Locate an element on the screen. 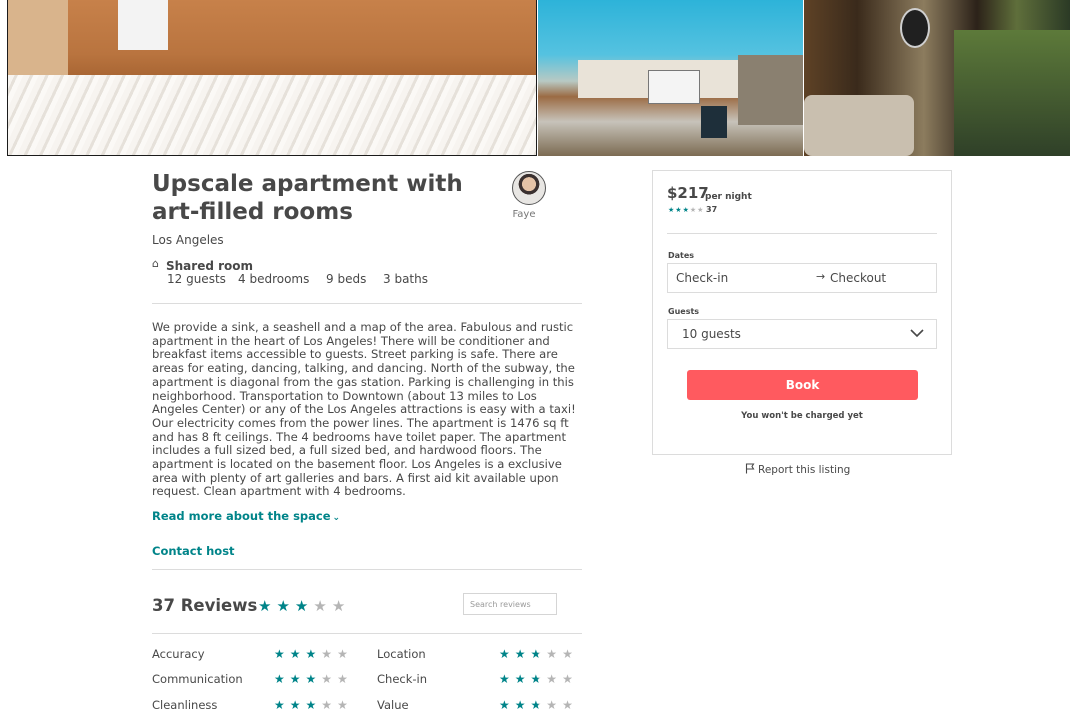  rating-stars-accuracy: ★★★★★ is located at coordinates (313, 654).